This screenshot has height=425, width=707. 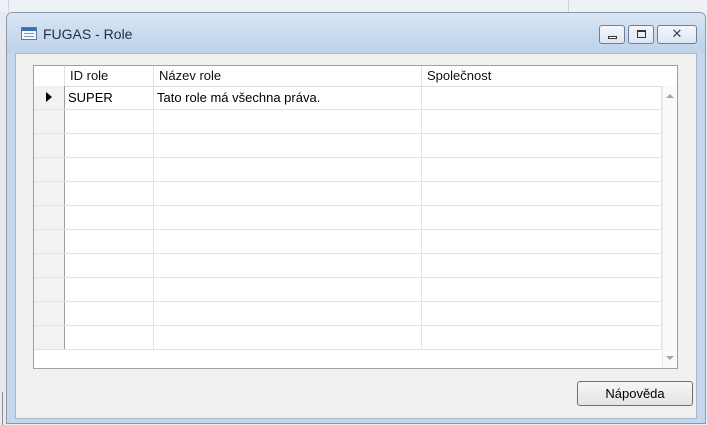 What do you see at coordinates (669, 227) in the screenshot?
I see `vertical-scrollbar` at bounding box center [669, 227].